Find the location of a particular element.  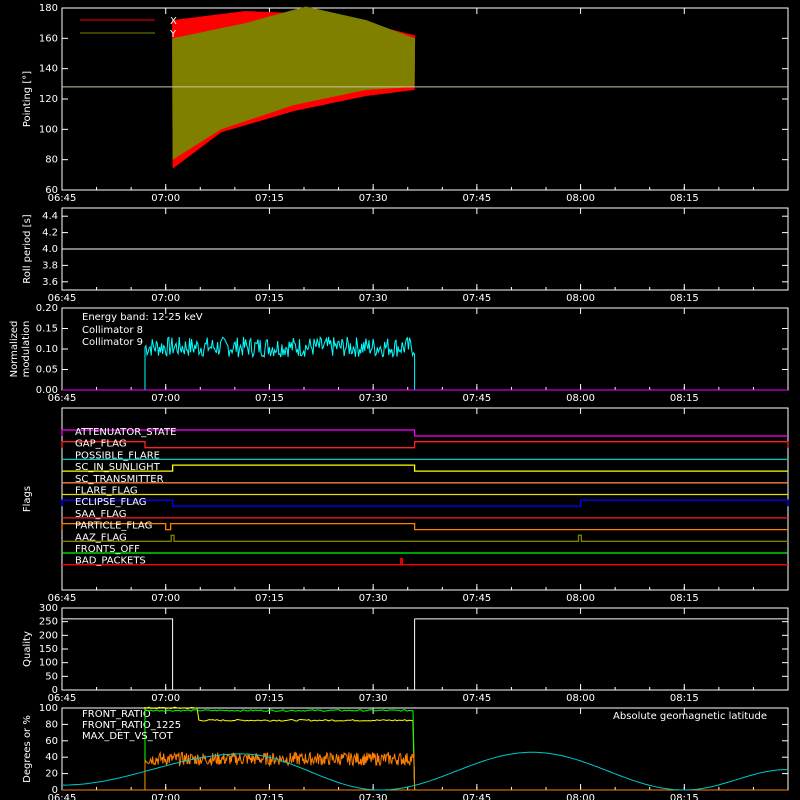

y-tick-label: 4.4 is located at coordinates (50, 216).